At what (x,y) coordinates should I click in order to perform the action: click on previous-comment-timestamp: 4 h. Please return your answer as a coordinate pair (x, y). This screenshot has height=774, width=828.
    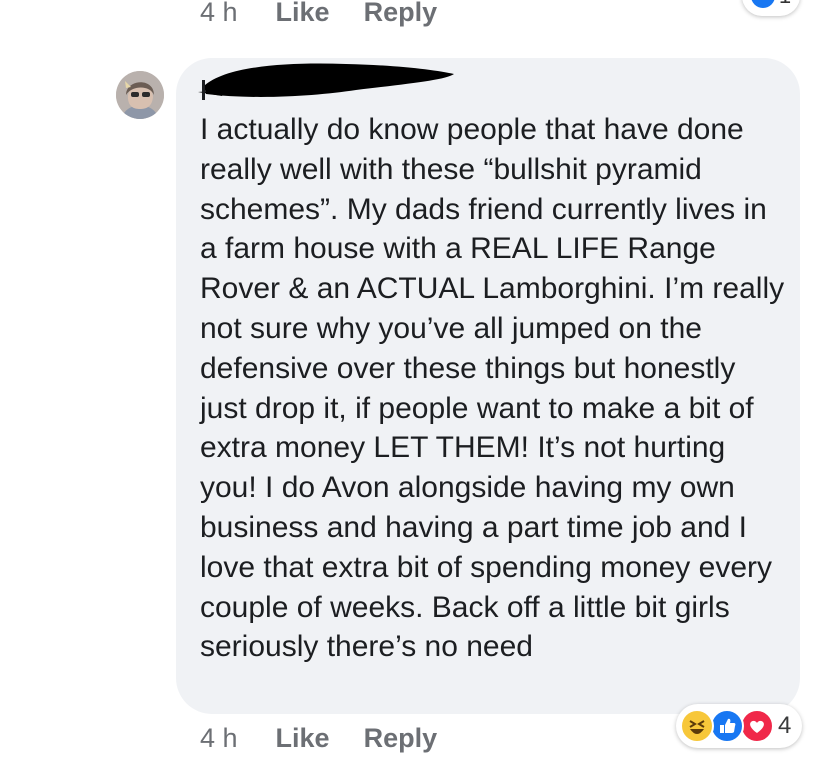
    Looking at the image, I should click on (219, 13).